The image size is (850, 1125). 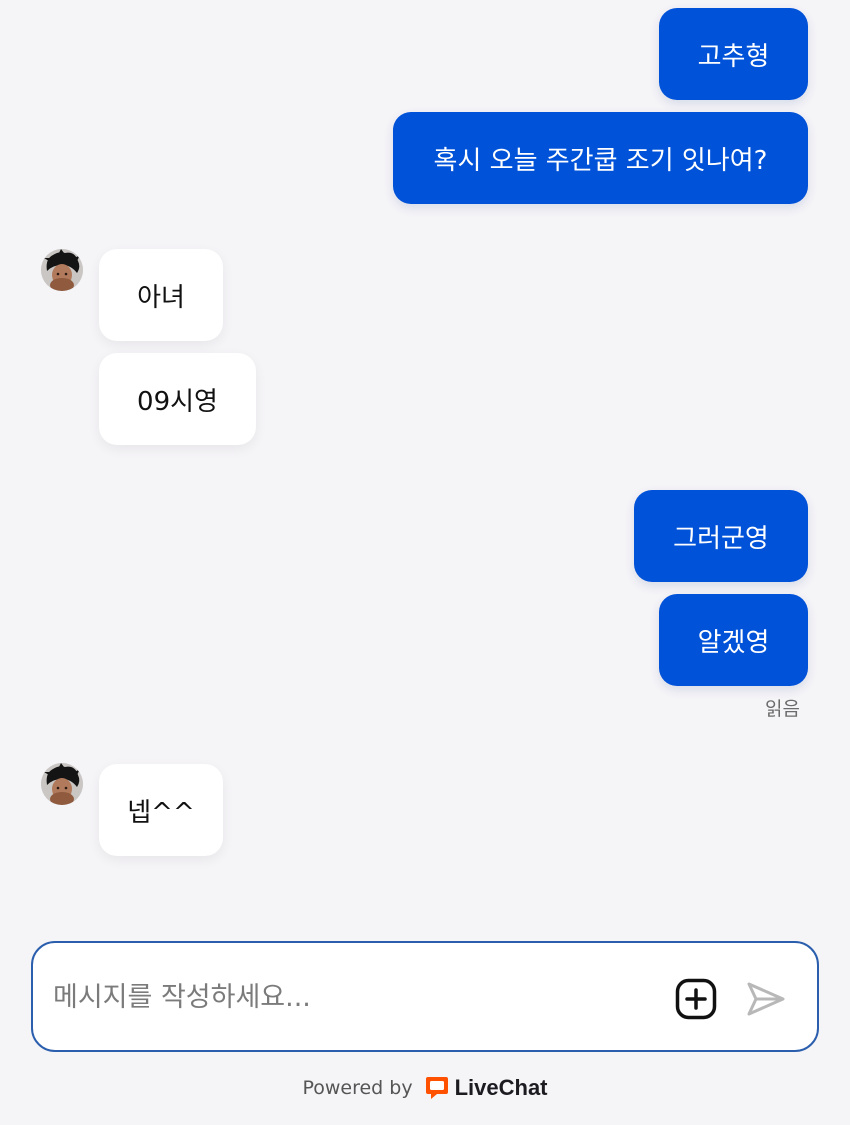 What do you see at coordinates (161, 297) in the screenshot?
I see `message-text: 아녀` at bounding box center [161, 297].